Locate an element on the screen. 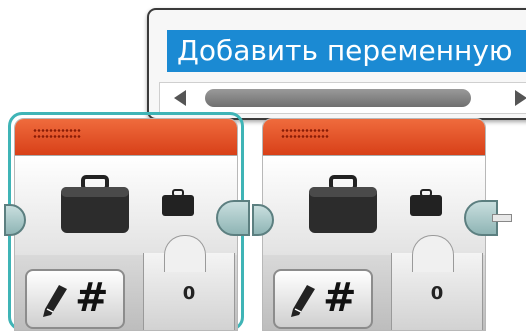  horizontal-scrollbar is located at coordinates (342, 98).